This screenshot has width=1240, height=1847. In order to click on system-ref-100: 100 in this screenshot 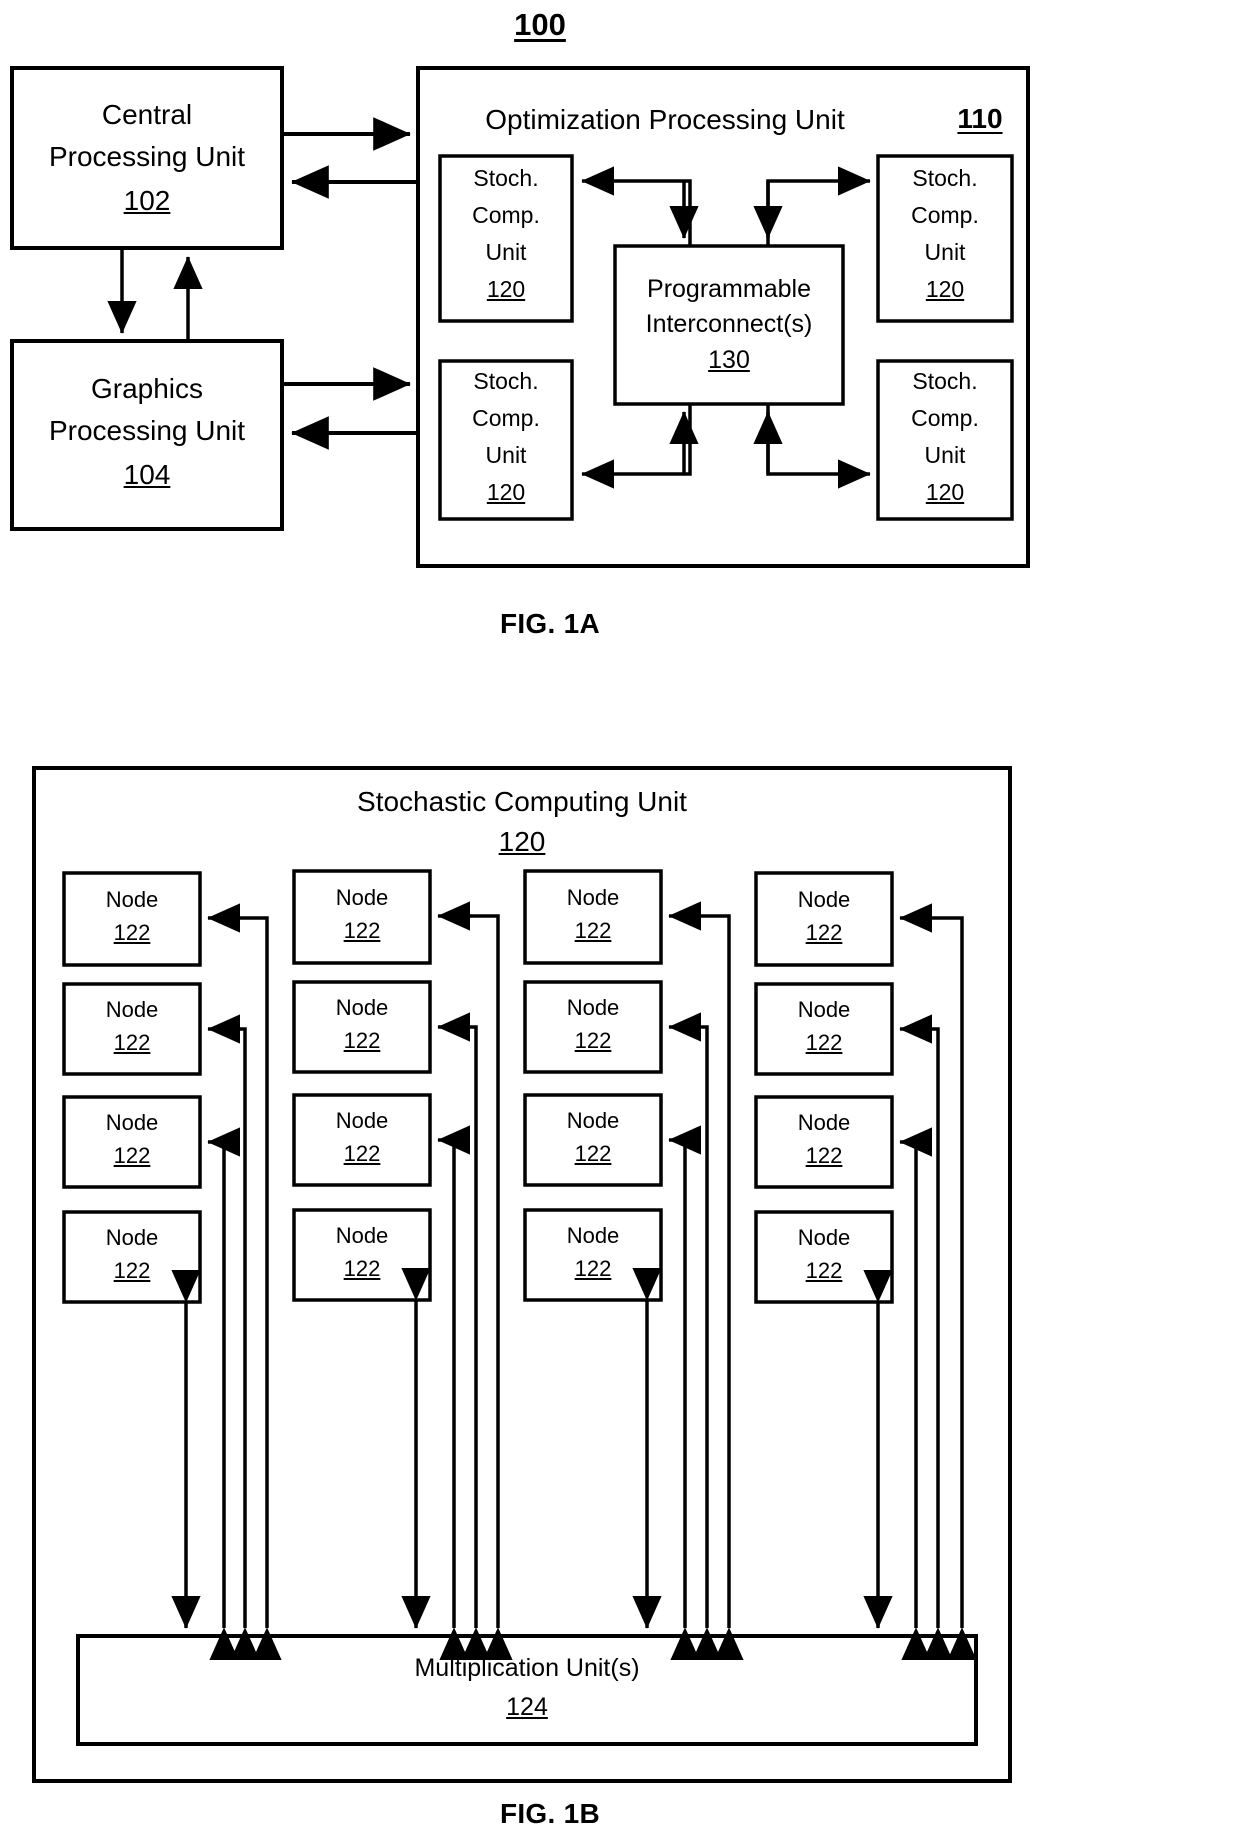, I will do `click(540, 24)`.